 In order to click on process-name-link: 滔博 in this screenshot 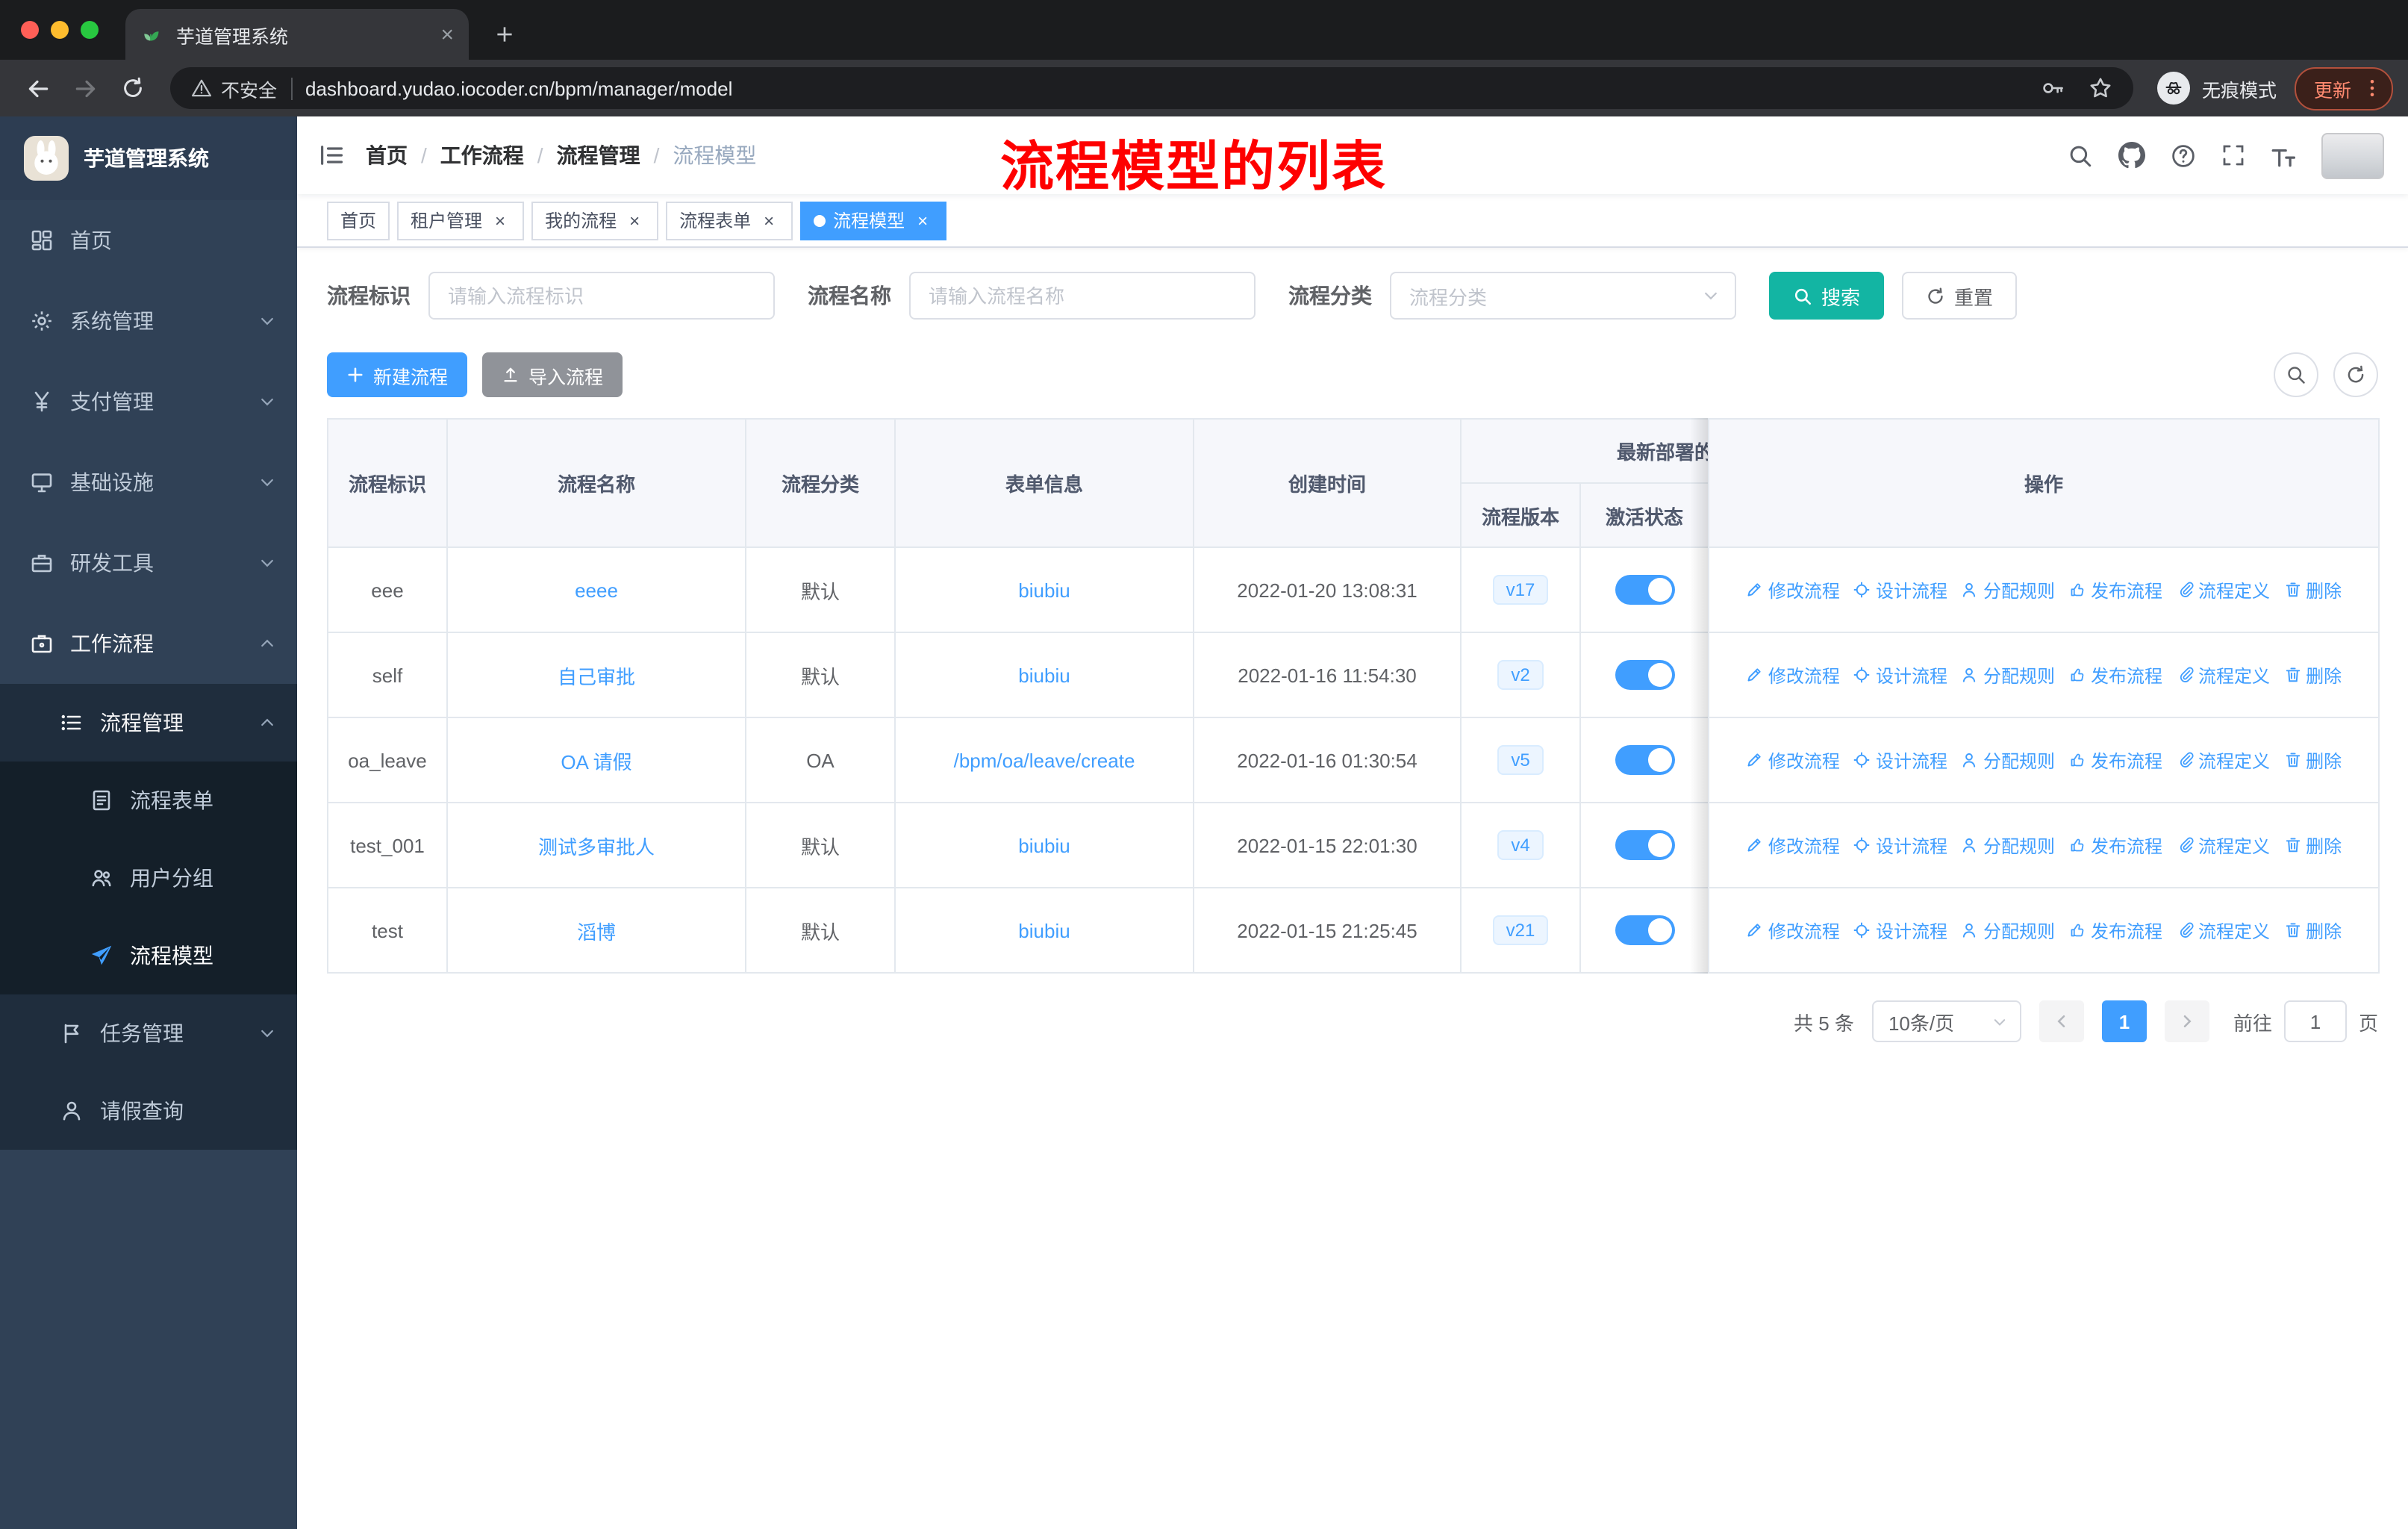, I will do `click(596, 932)`.